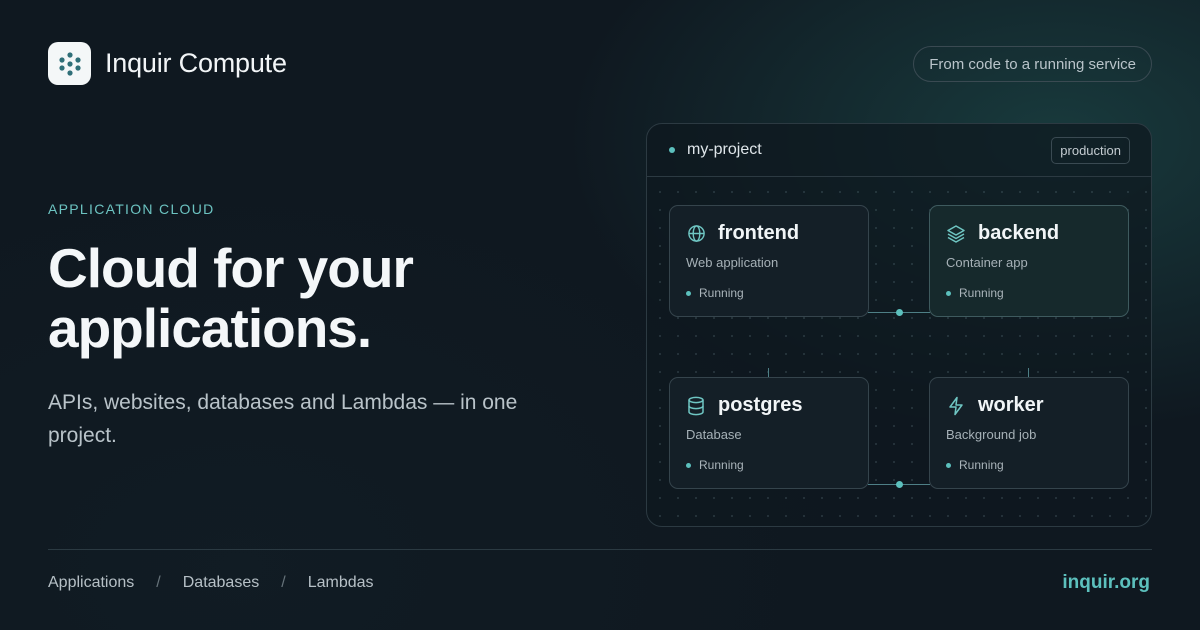  I want to click on service-card-backend: backend Container app Running, so click(1029, 261).